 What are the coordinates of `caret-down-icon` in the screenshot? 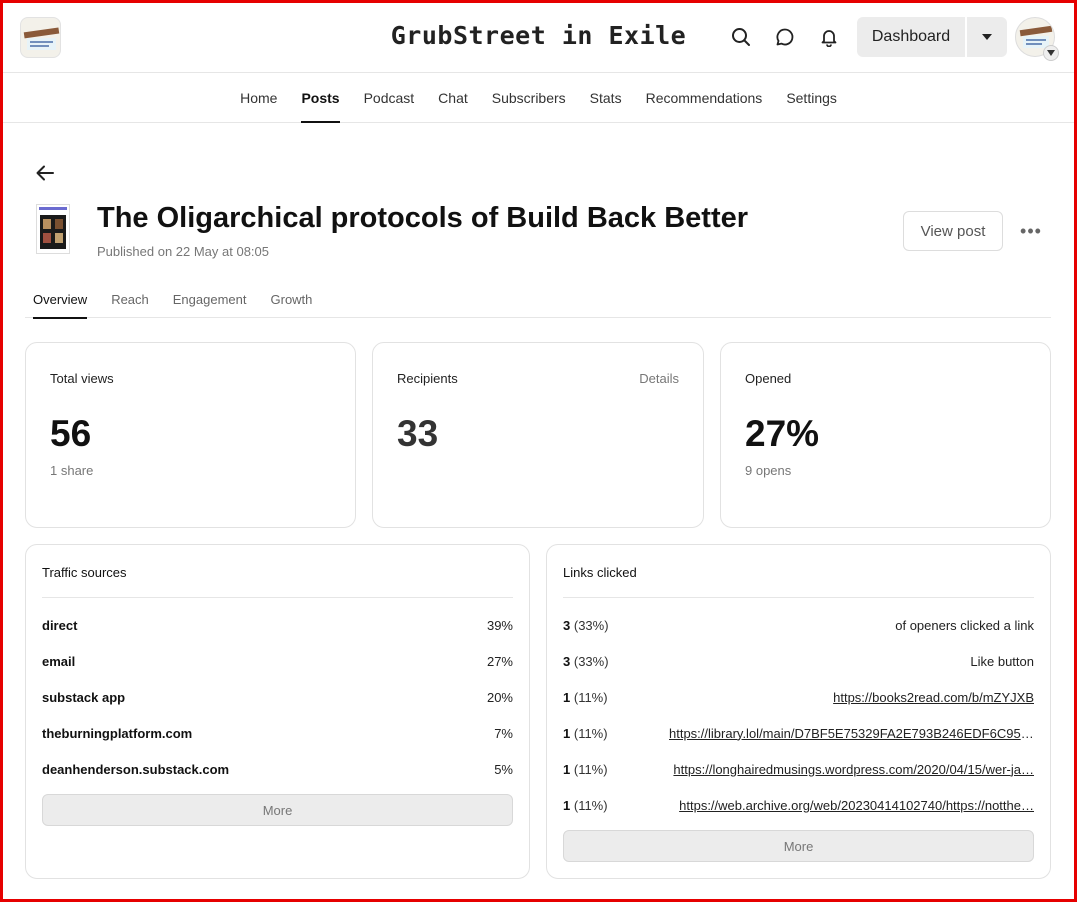 It's located at (987, 37).